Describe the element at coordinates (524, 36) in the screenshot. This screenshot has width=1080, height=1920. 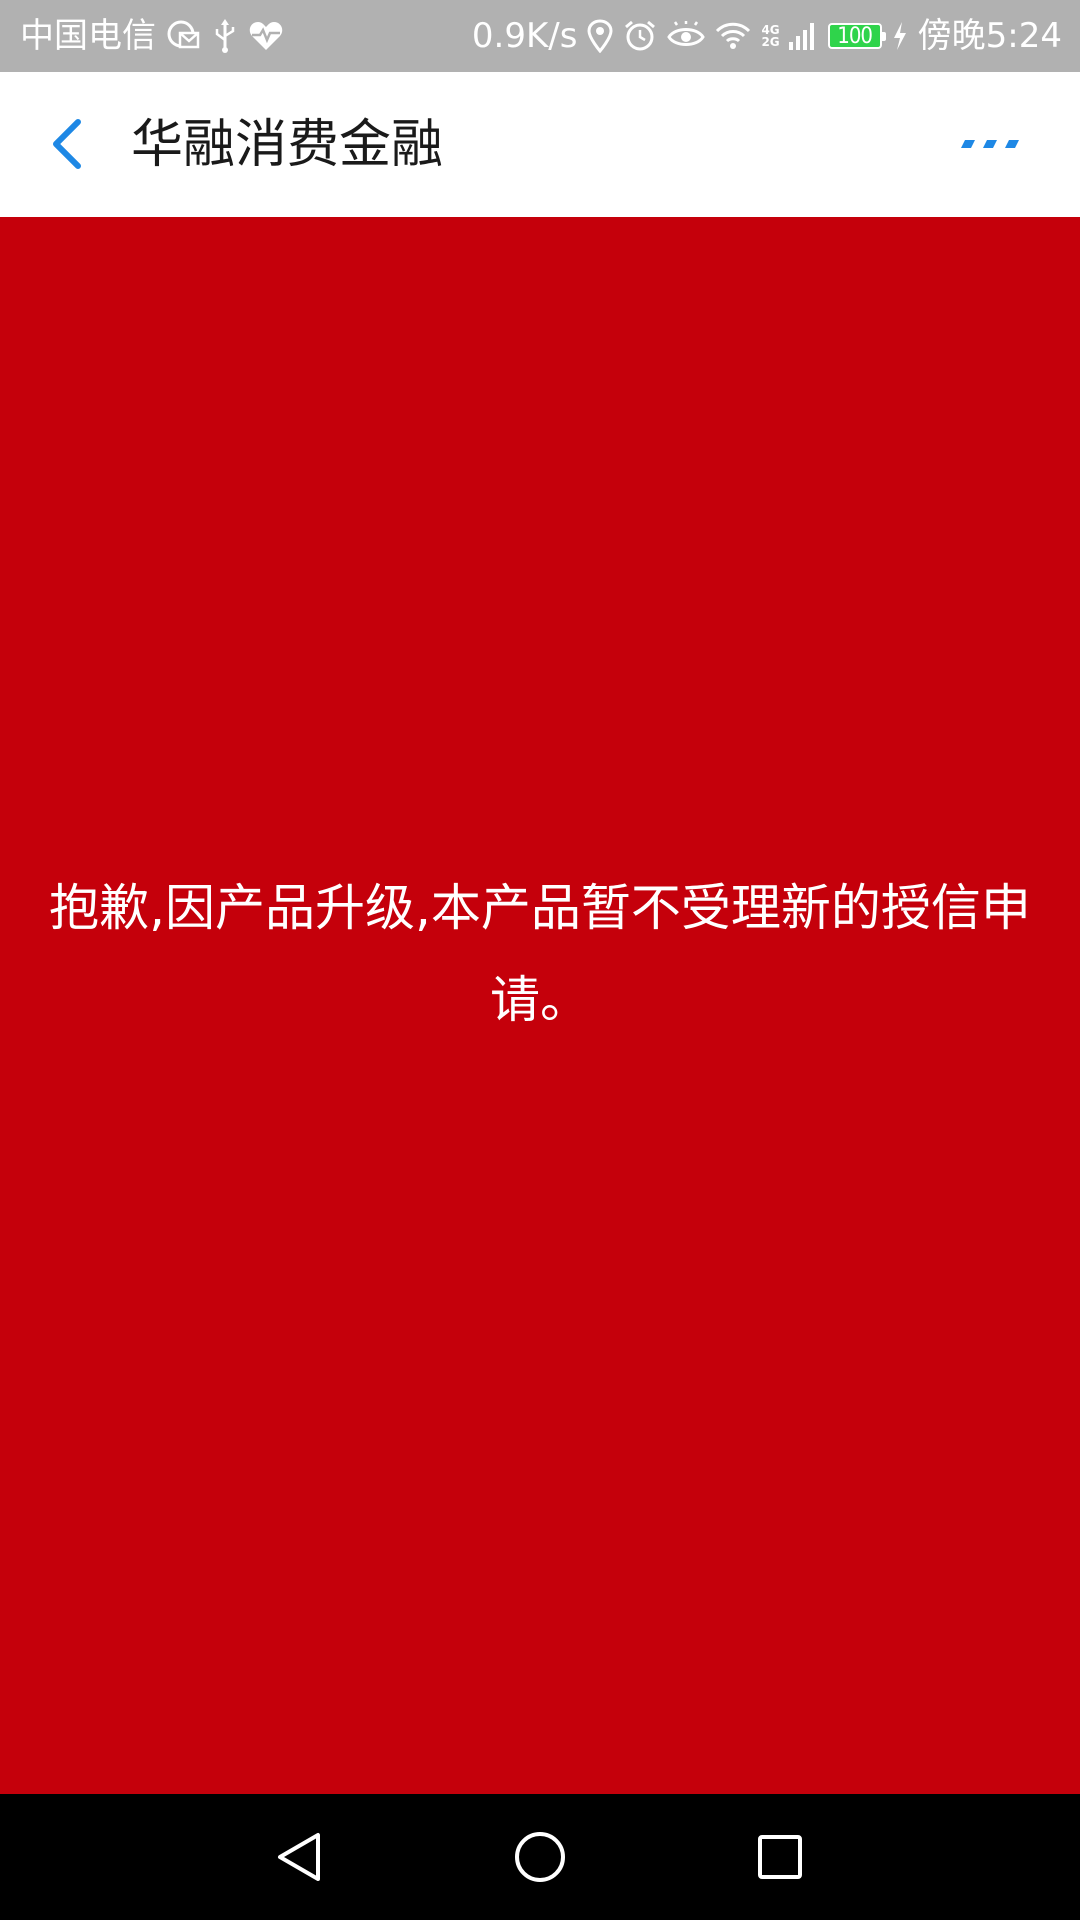
I see `network-speed: 0.9K/s` at that location.